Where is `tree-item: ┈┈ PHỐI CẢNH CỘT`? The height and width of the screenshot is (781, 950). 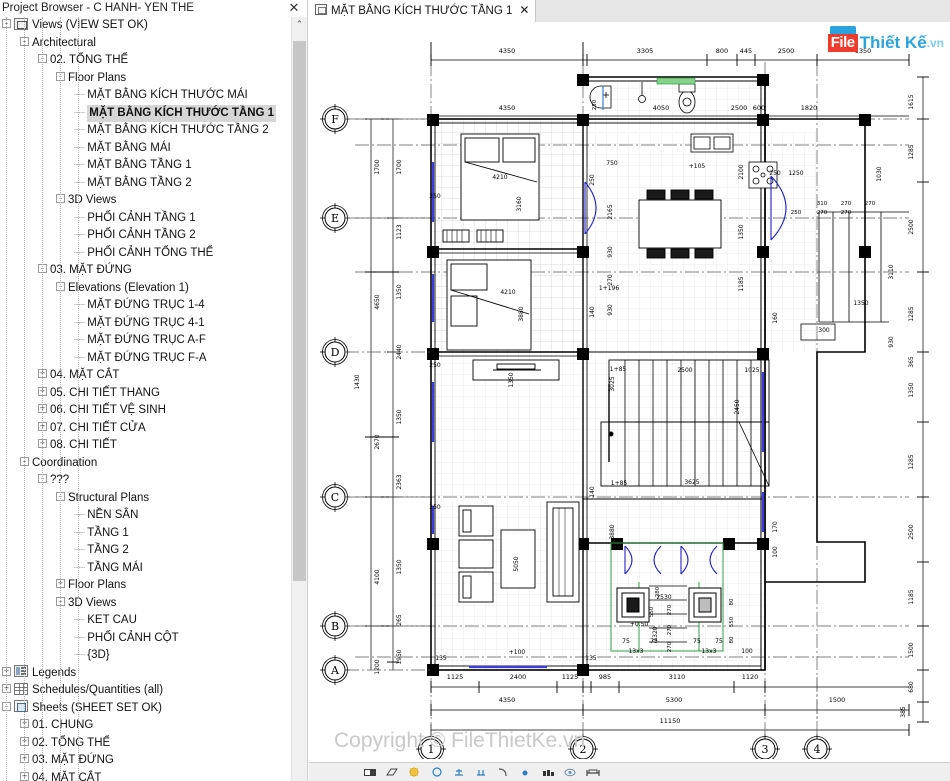
tree-item: ┈┈ PHỐI CẢNH CỘT is located at coordinates (146, 639).